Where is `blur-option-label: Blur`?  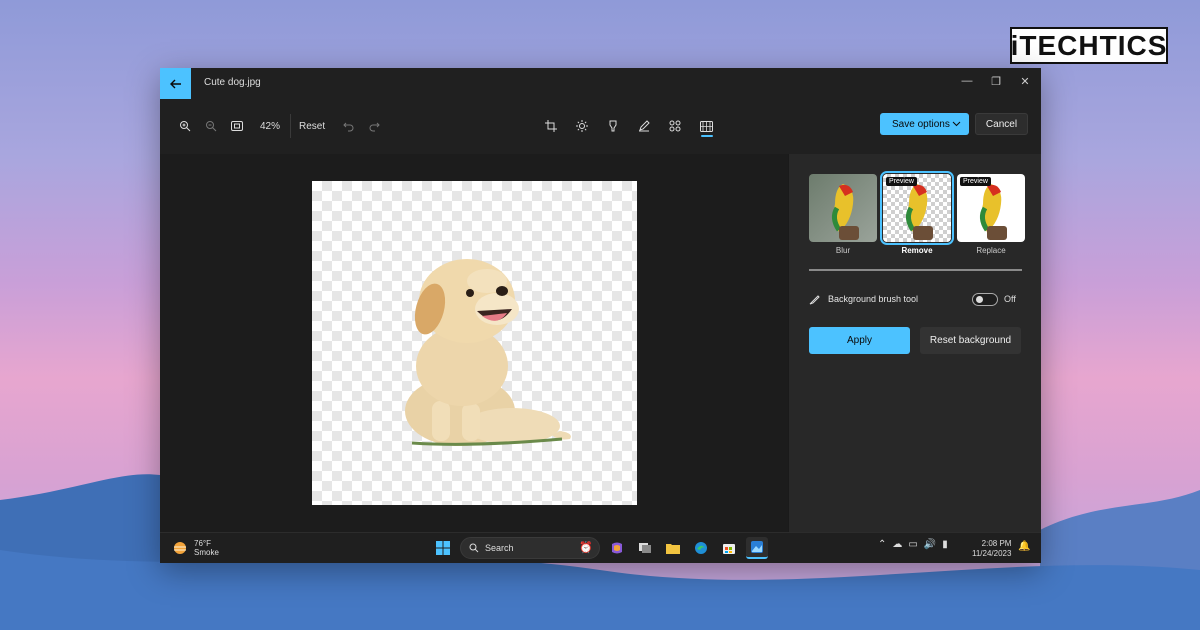
blur-option-label: Blur is located at coordinates (843, 250).